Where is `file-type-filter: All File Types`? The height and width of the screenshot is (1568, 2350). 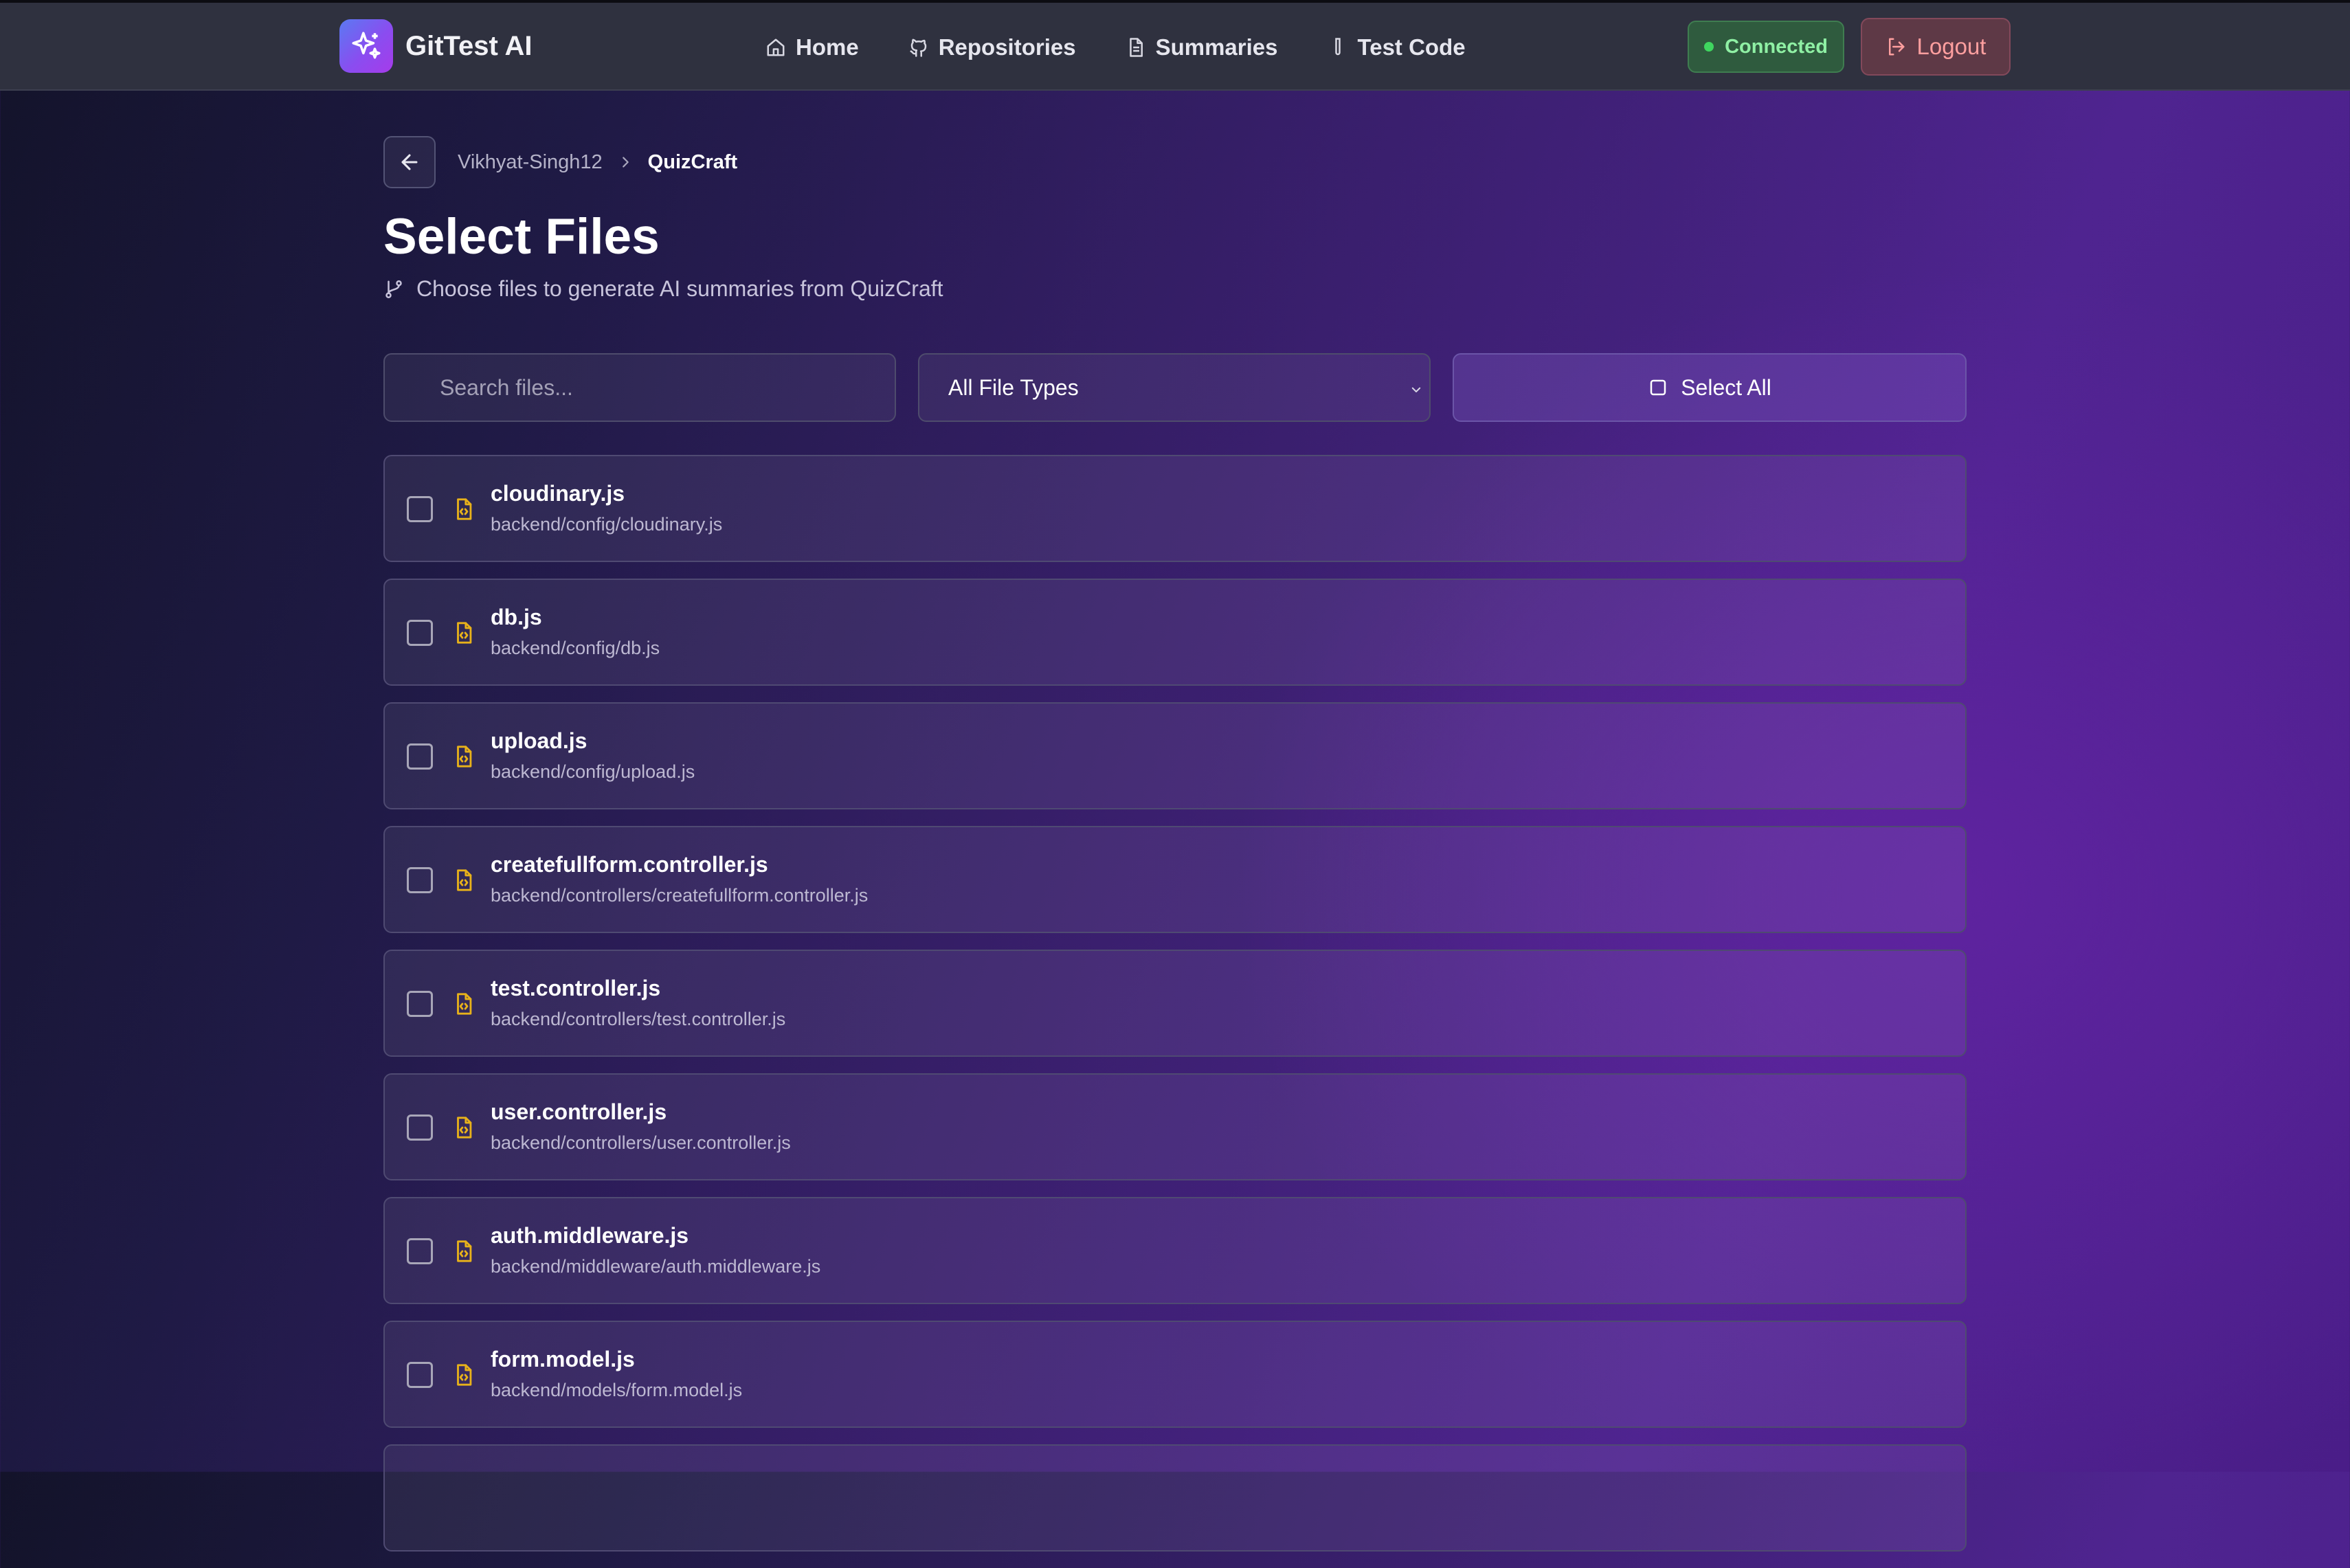 file-type-filter: All File Types is located at coordinates (1174, 387).